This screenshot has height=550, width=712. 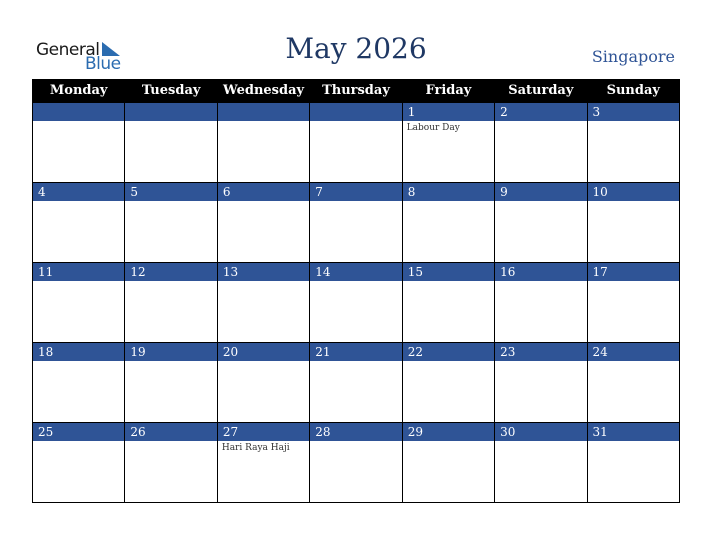 I want to click on day-number: 26, so click(x=171, y=432).